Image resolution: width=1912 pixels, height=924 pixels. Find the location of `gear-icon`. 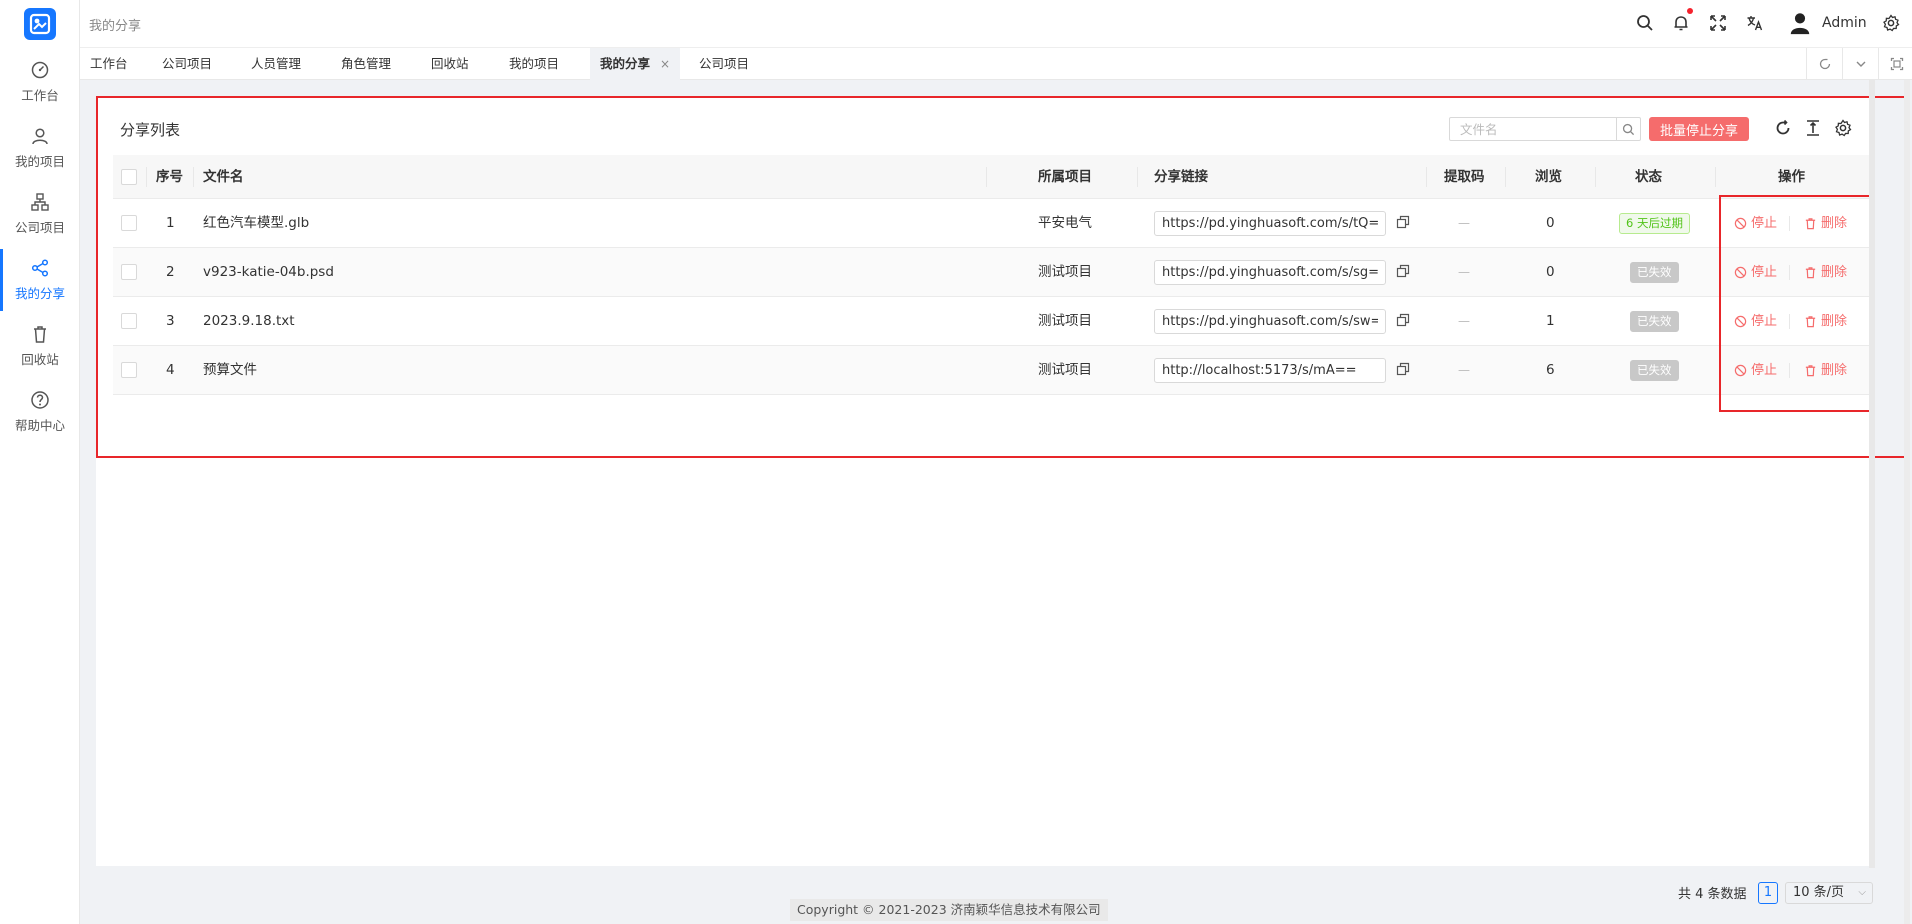

gear-icon is located at coordinates (1891, 23).